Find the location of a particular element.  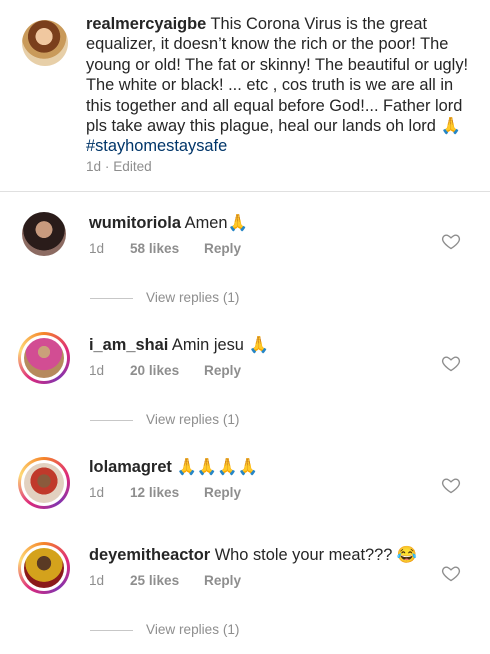

comment-likes: 25 likes is located at coordinates (154, 580).